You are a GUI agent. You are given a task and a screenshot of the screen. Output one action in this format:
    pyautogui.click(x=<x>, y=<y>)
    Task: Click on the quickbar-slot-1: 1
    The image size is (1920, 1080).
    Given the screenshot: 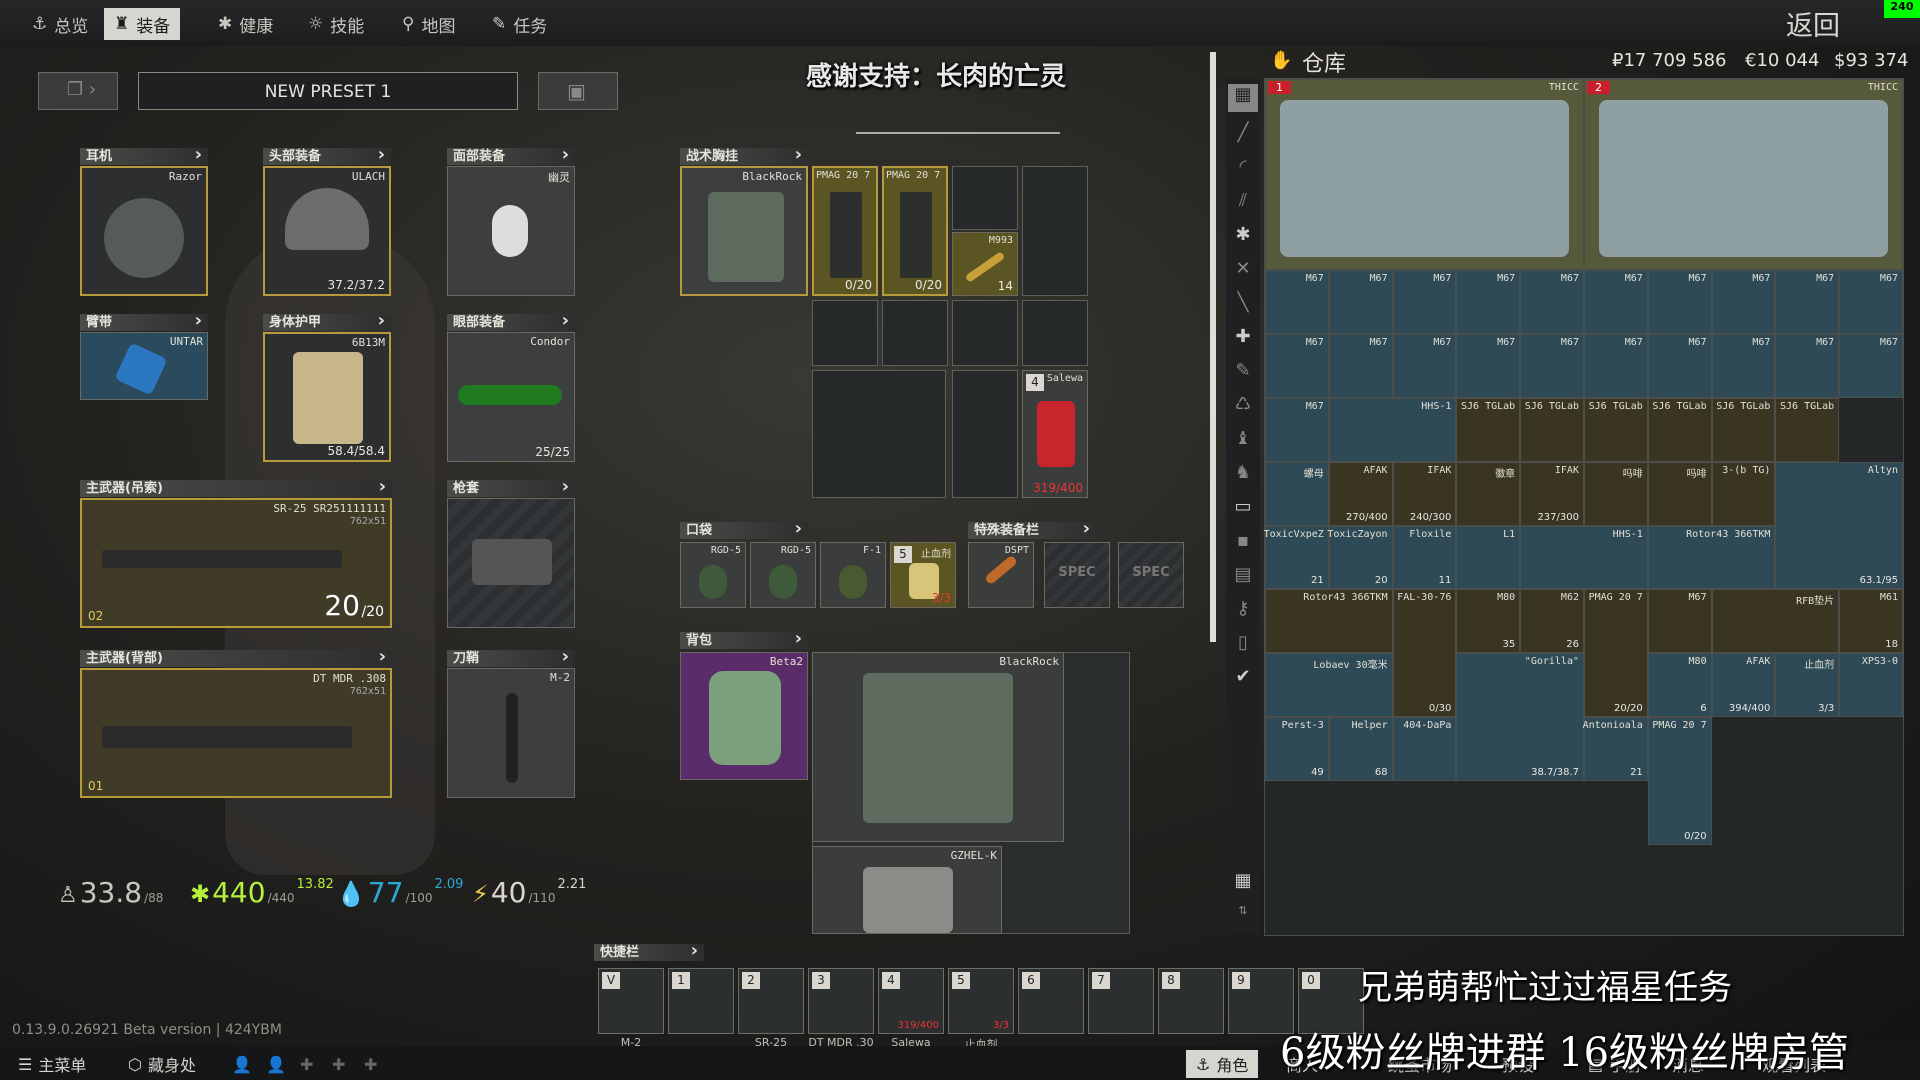 What is the action you would take?
    pyautogui.click(x=701, y=1001)
    